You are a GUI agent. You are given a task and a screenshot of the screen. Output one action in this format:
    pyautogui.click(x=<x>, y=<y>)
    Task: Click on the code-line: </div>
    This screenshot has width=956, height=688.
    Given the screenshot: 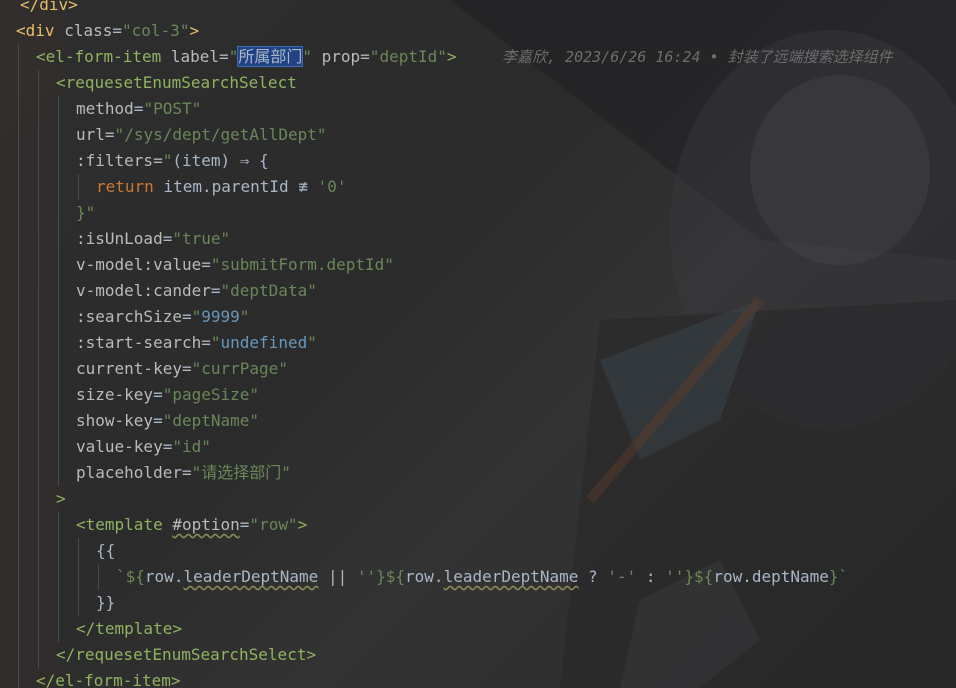 What is the action you would take?
    pyautogui.click(x=39, y=9)
    